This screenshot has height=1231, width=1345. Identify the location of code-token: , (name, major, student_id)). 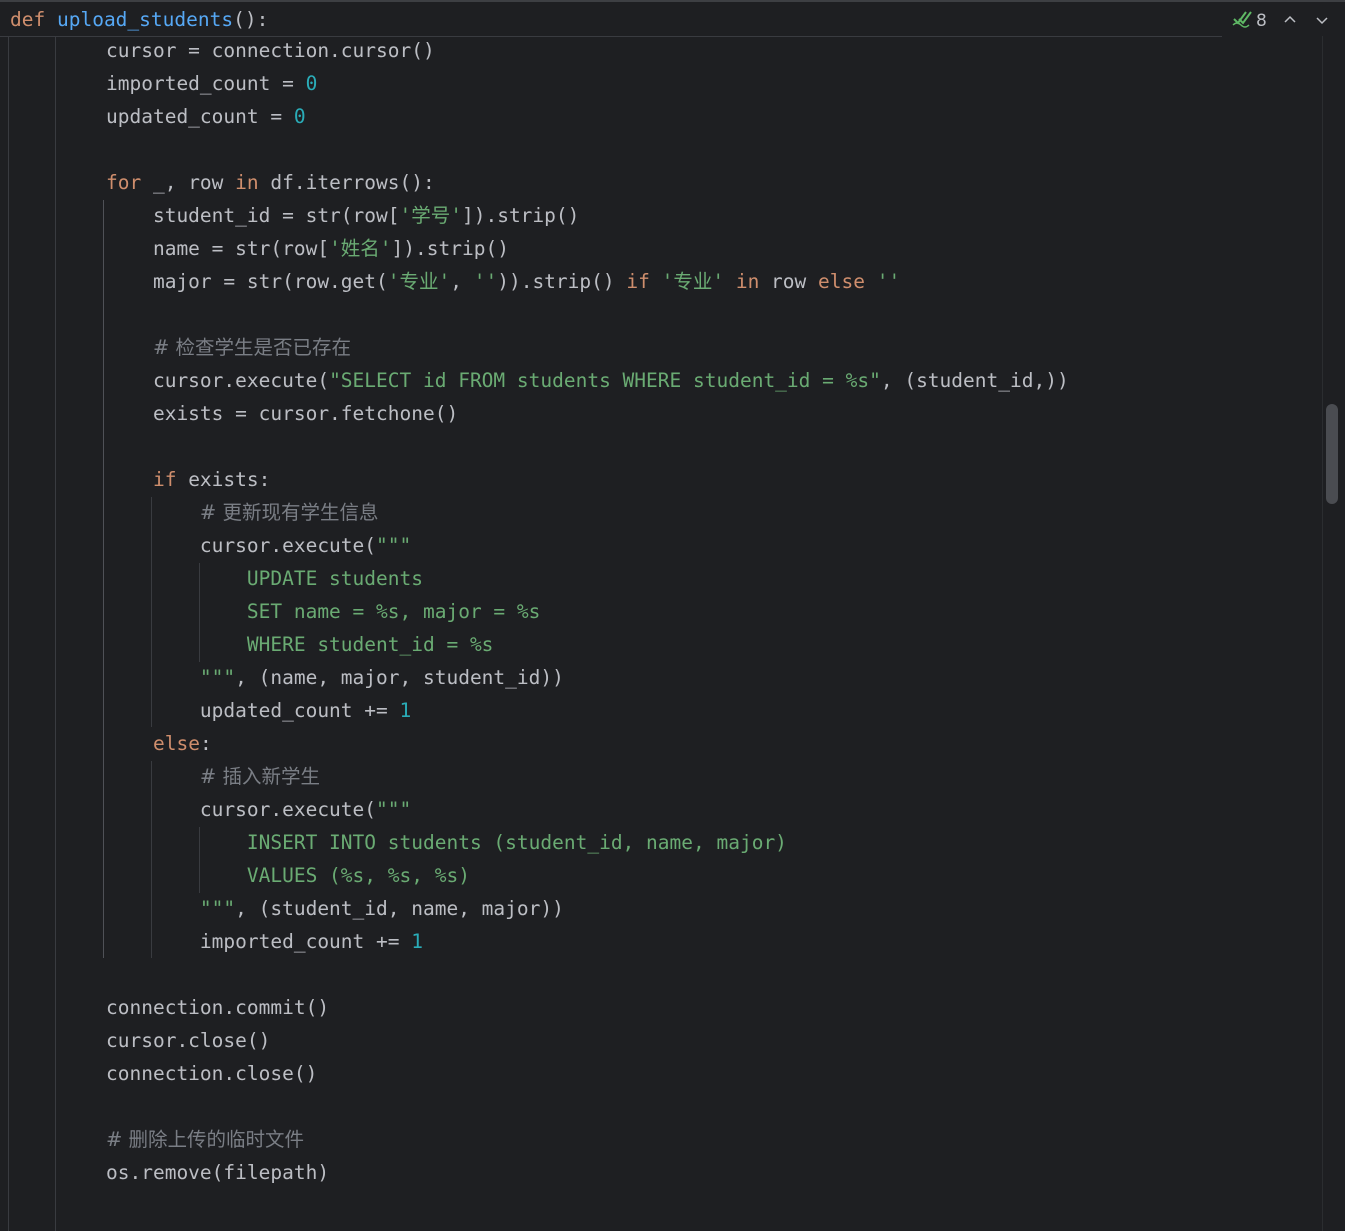
(399, 677).